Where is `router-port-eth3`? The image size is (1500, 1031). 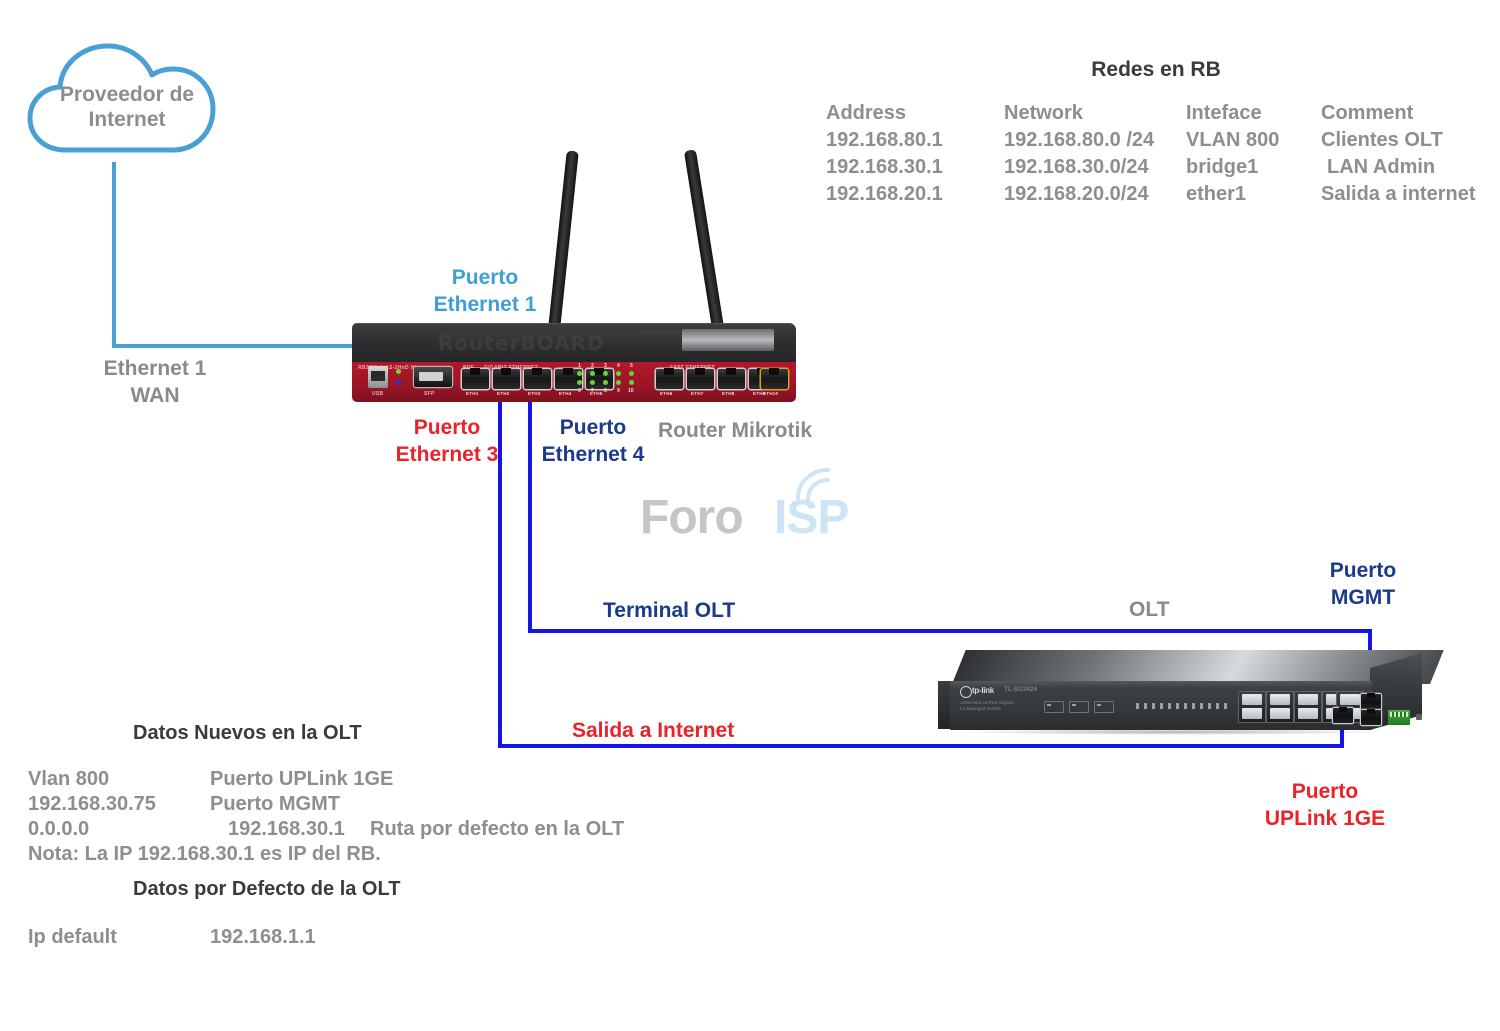
router-port-eth3 is located at coordinates (537, 378).